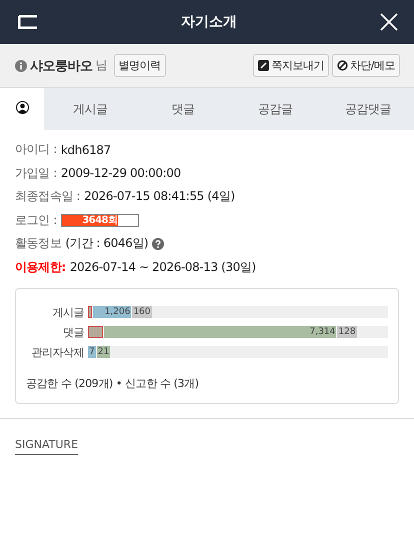 The width and height of the screenshot is (414, 556). Describe the element at coordinates (159, 197) in the screenshot. I see `info-value: 2026-07-15 08:41:55 (4일)` at that location.